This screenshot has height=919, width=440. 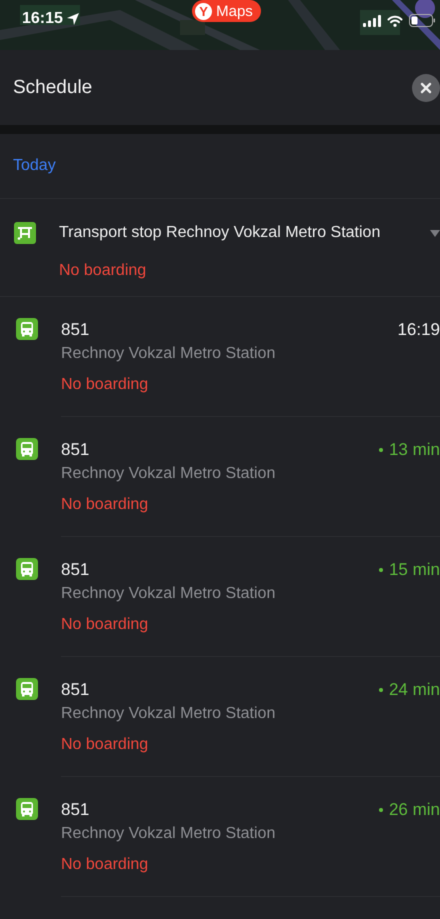 I want to click on arrival-time: 15 min, so click(x=414, y=570).